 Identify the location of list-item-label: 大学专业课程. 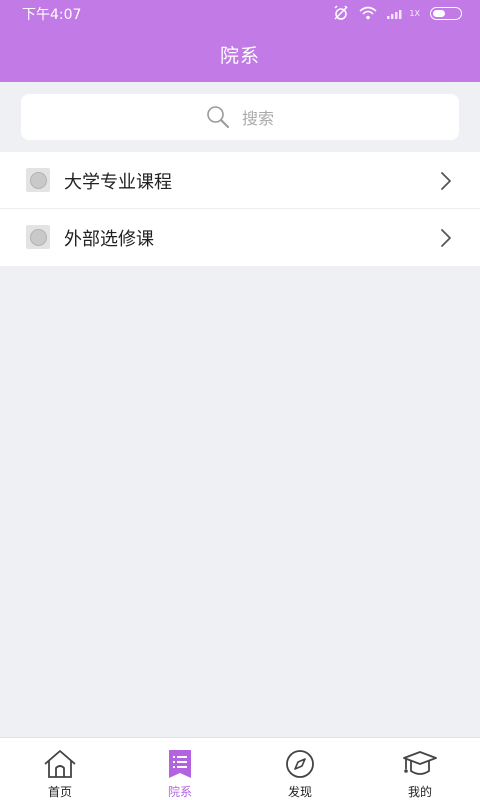
(118, 182).